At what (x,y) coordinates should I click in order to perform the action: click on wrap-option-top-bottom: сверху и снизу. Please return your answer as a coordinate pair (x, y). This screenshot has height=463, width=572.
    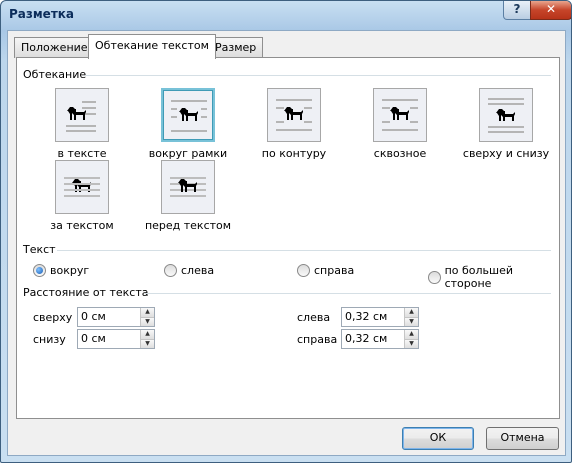
    Looking at the image, I should click on (506, 124).